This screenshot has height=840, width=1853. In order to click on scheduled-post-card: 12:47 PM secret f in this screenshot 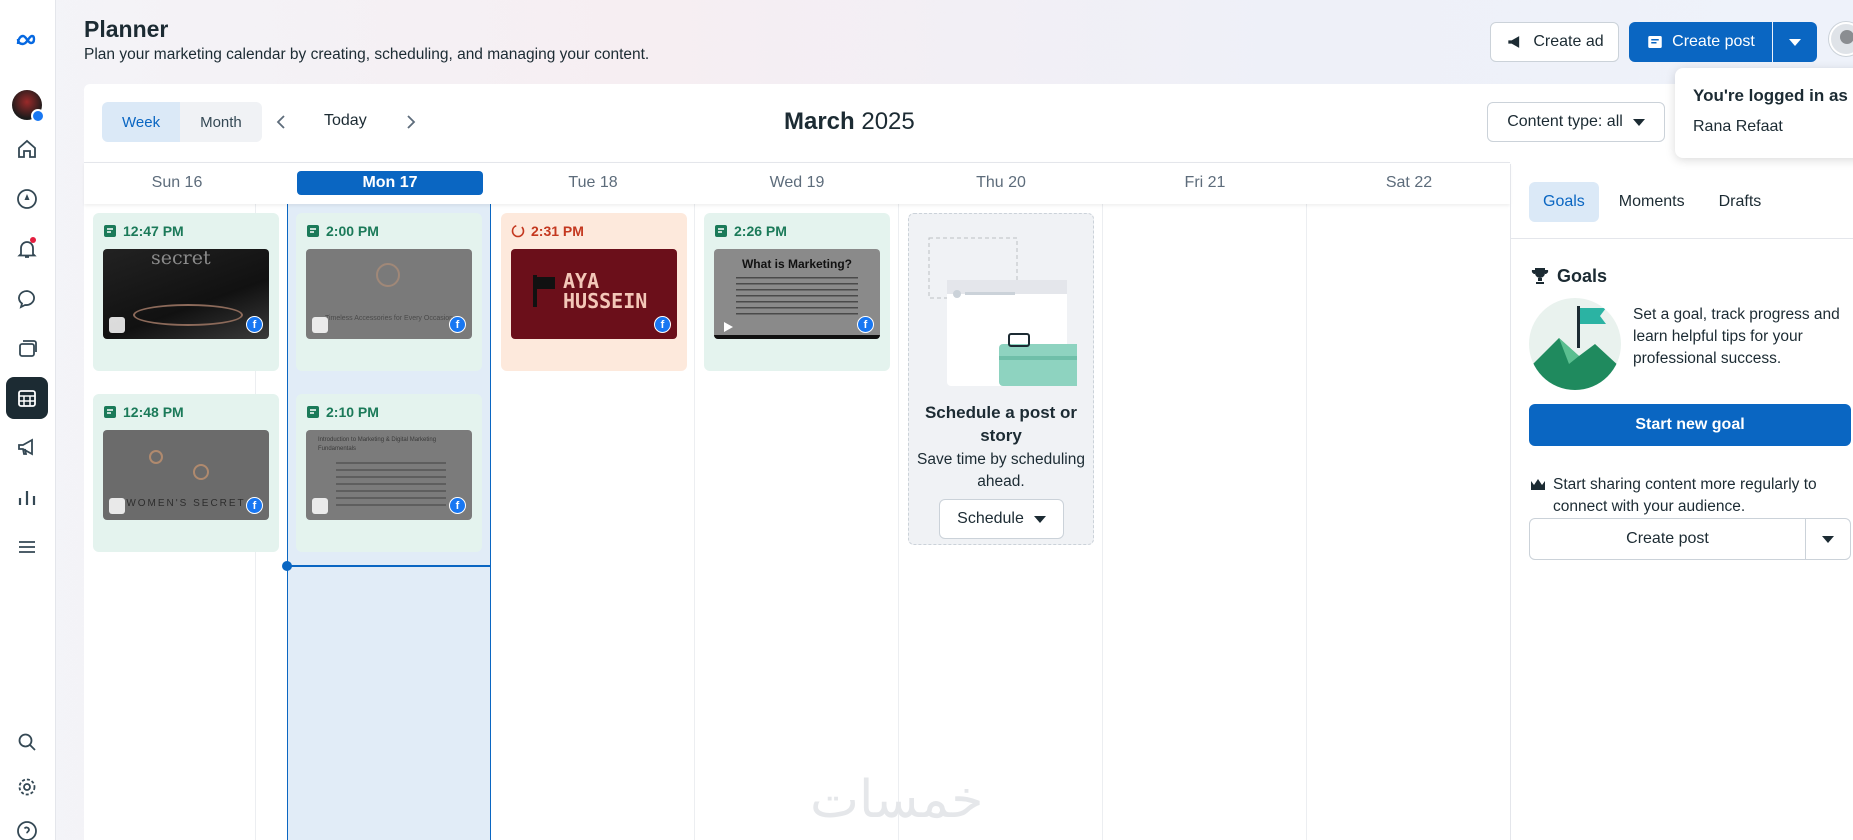, I will do `click(186, 292)`.